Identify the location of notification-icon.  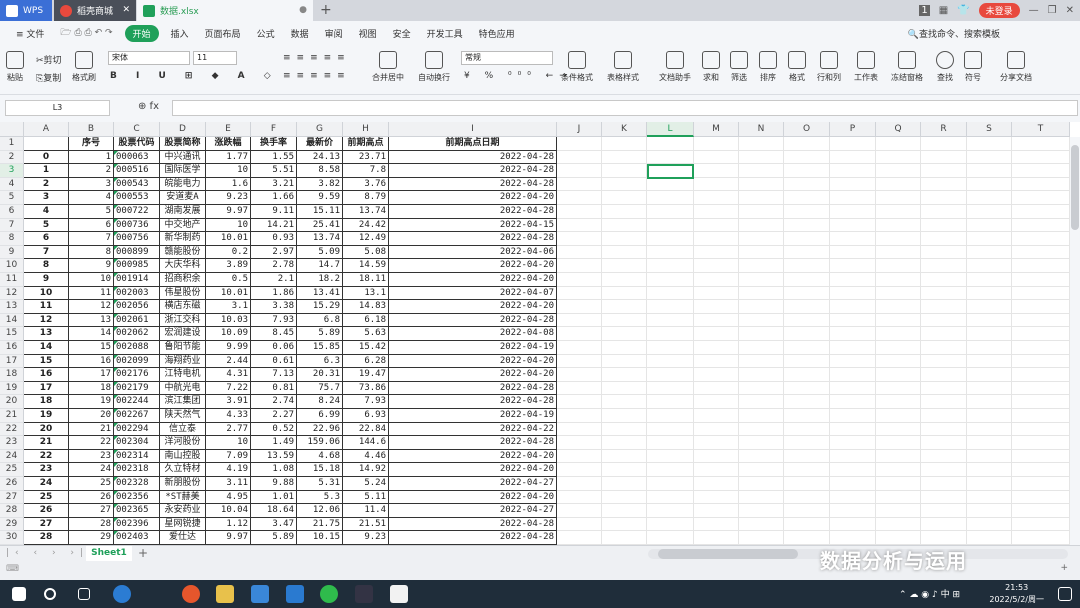
(1065, 594).